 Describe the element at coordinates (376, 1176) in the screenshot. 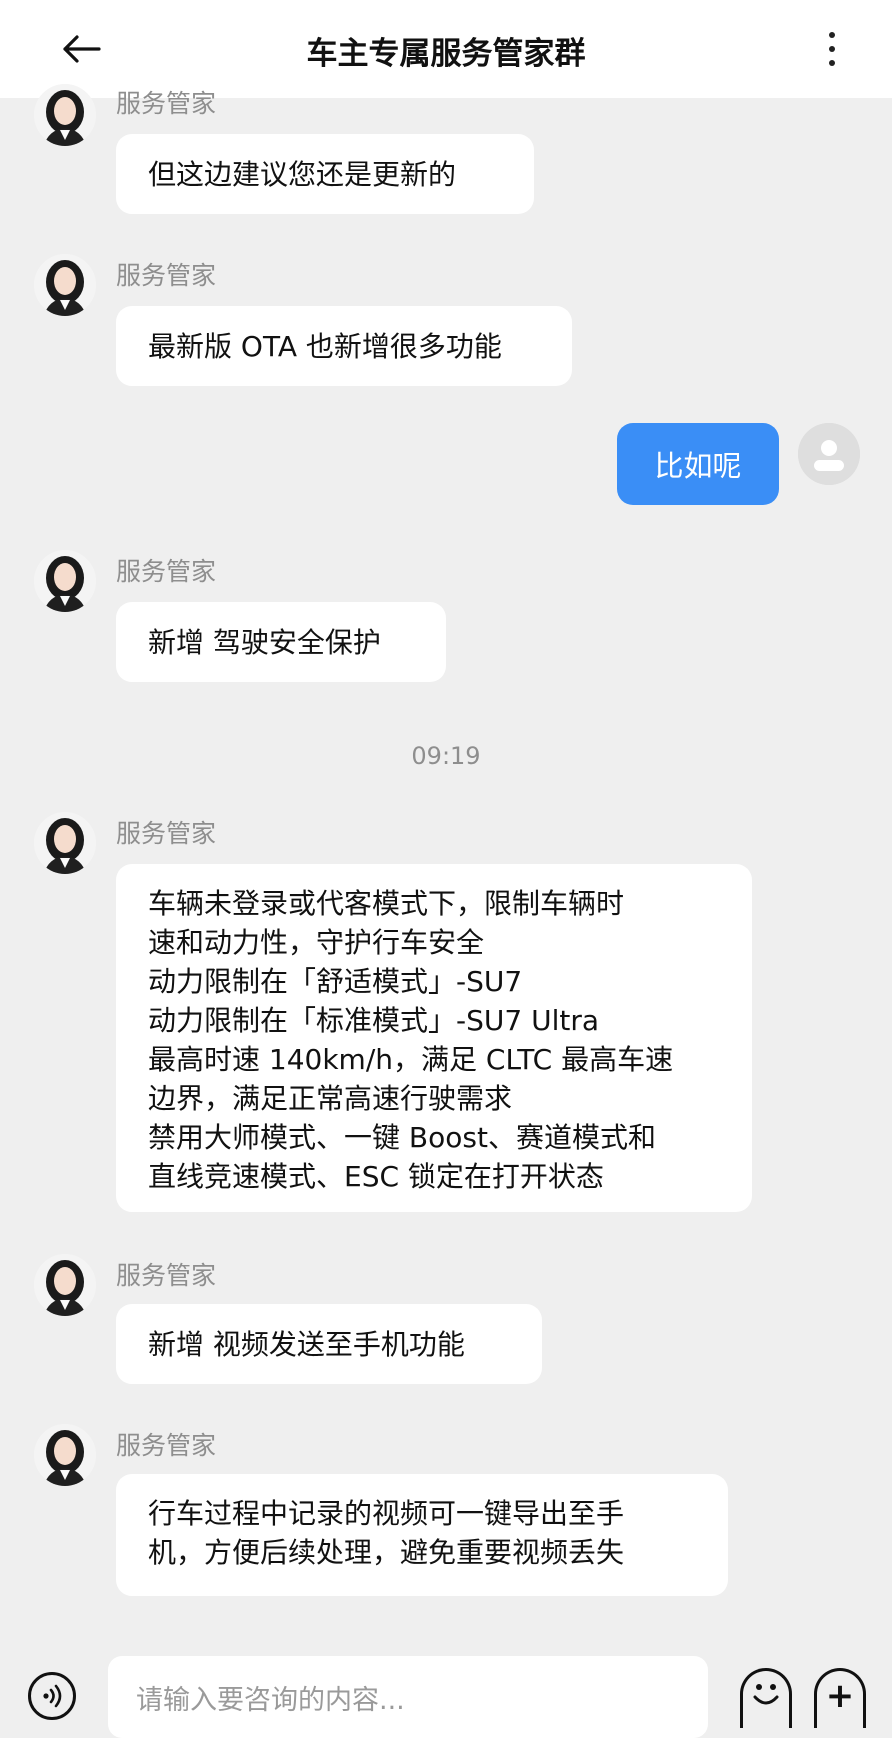

I see `message-line: 直线竞速模式、ESC 锁定在打开状态` at that location.